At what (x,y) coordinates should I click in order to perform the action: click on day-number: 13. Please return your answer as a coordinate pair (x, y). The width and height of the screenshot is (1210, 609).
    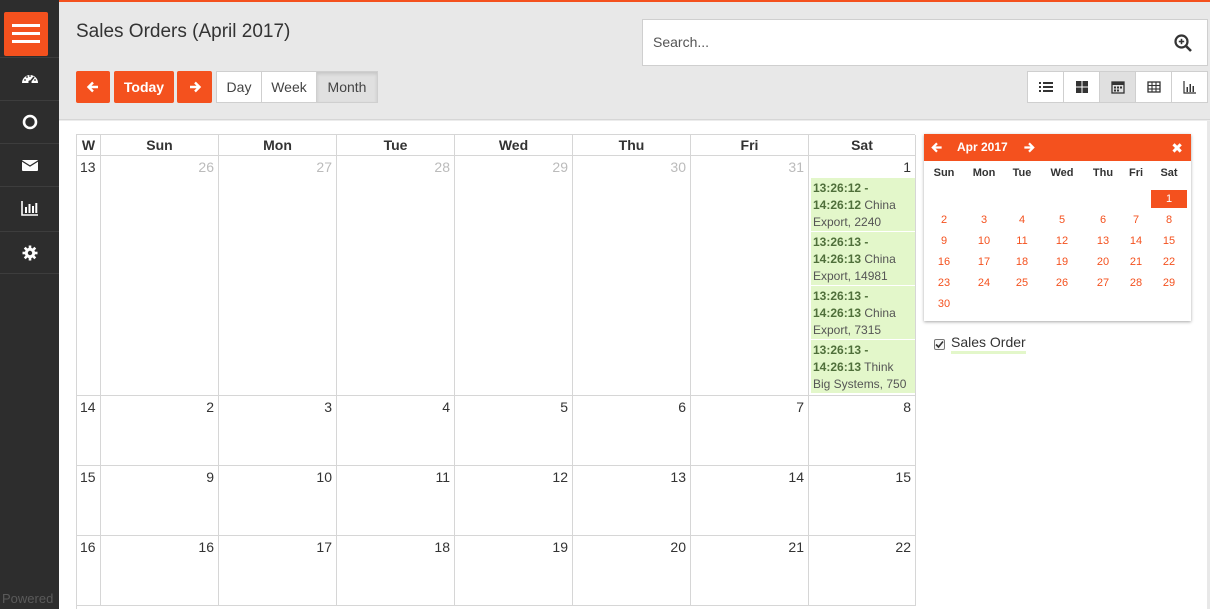
    Looking at the image, I should click on (678, 477).